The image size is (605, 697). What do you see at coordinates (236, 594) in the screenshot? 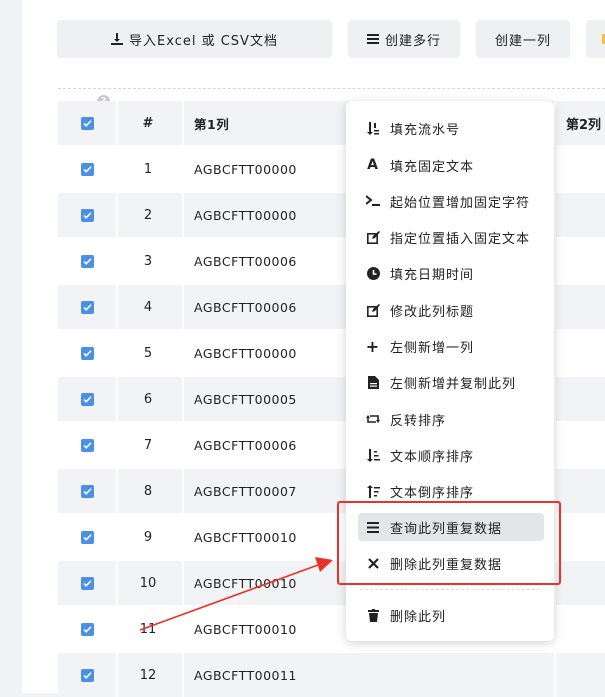
I see `annotation-arrow` at bounding box center [236, 594].